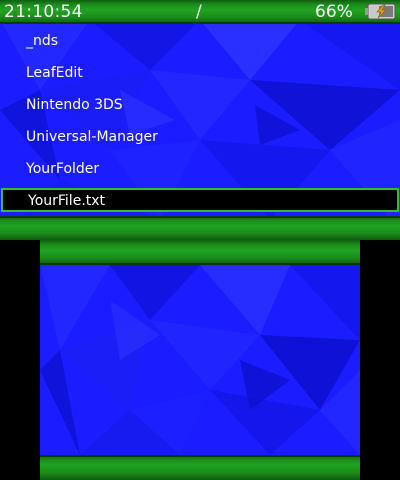  I want to click on file-item-leafedit: LeafEdit, so click(200, 73).